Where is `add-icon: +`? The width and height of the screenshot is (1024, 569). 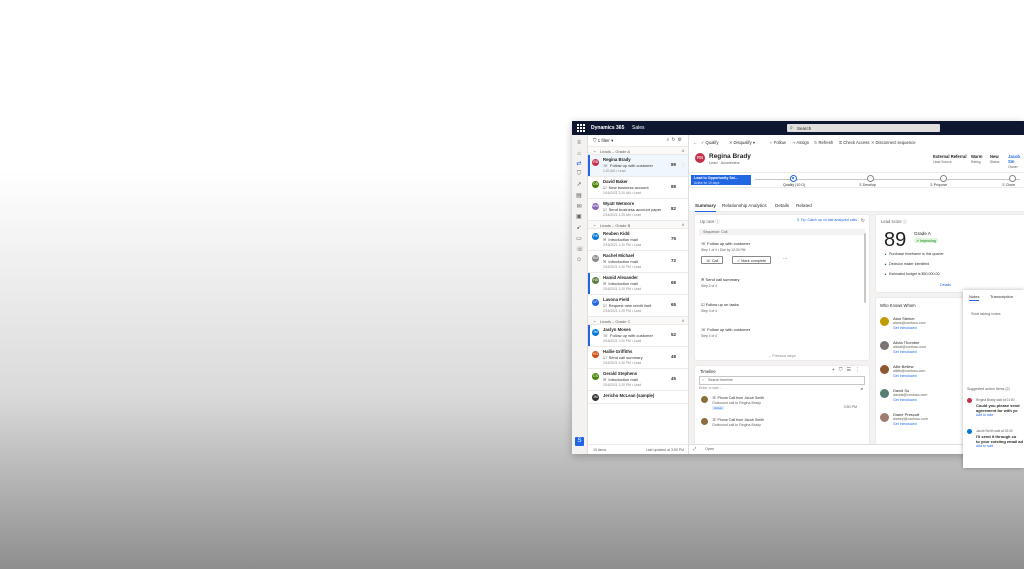
add-icon: + is located at coordinates (835, 370).